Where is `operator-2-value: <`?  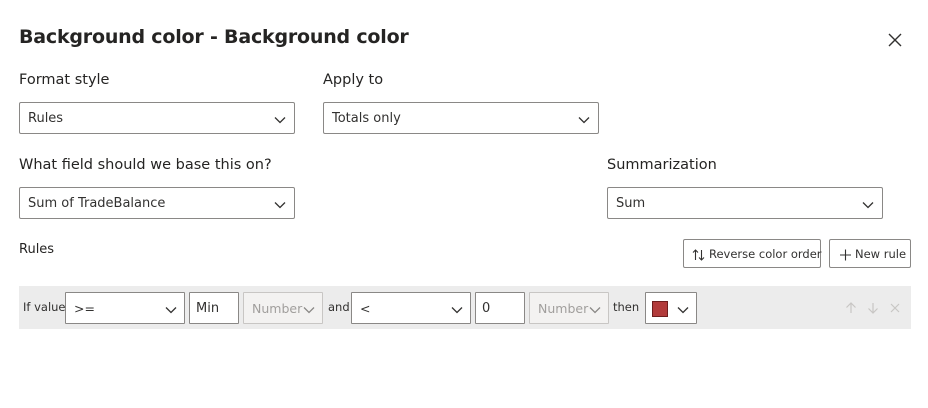
operator-2-value: < is located at coordinates (365, 308).